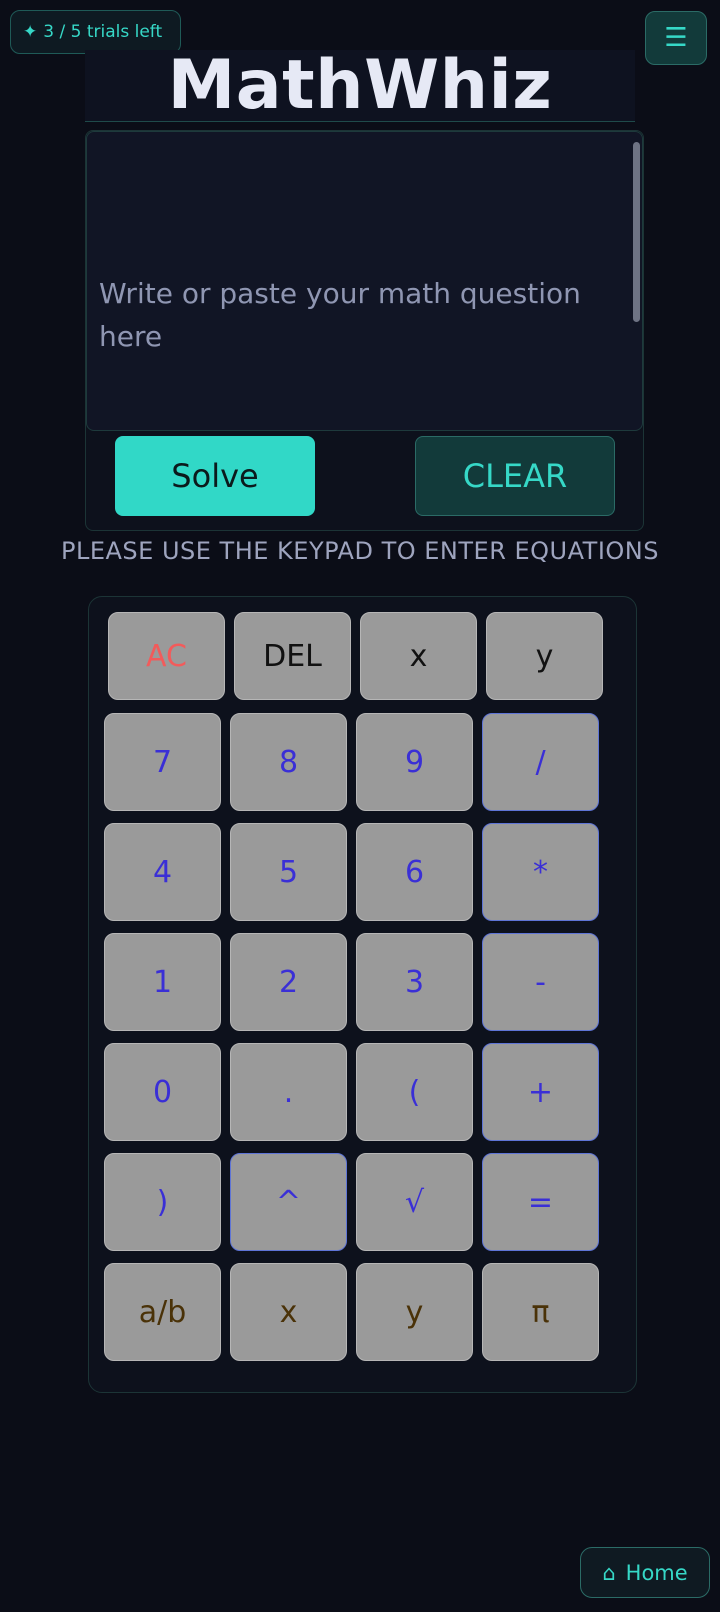  I want to click on key-divide: /, so click(540, 762).